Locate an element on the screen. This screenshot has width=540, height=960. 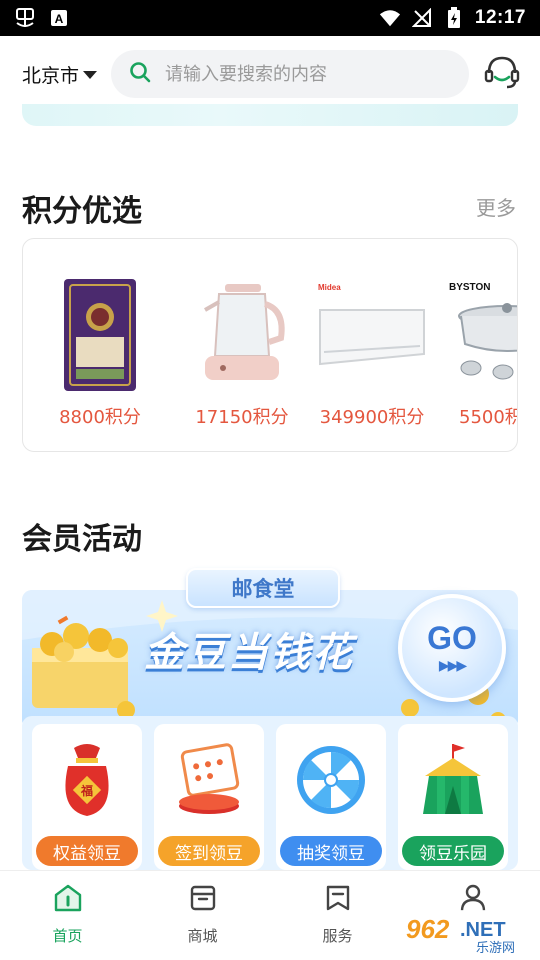
points-section-title: 积分优选 is located at coordinates (82, 211).